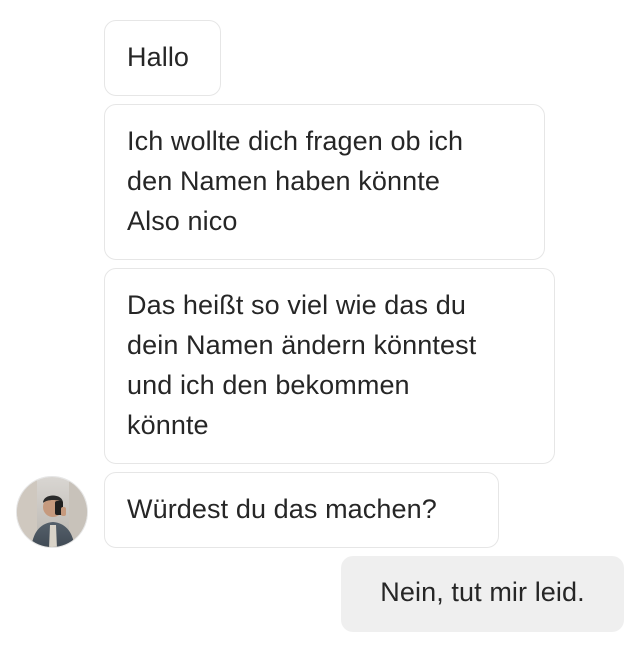  What do you see at coordinates (162, 58) in the screenshot?
I see `incoming-message: Hallo` at bounding box center [162, 58].